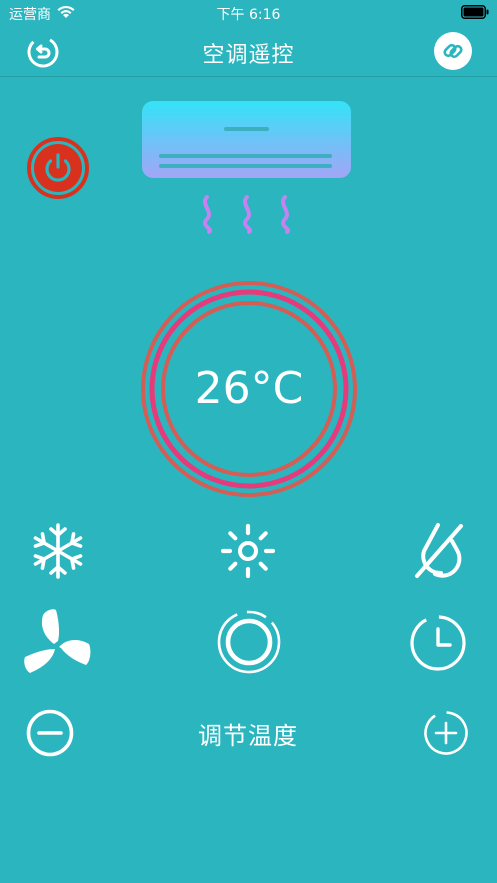  What do you see at coordinates (475, 12) in the screenshot?
I see `battery-icon` at bounding box center [475, 12].